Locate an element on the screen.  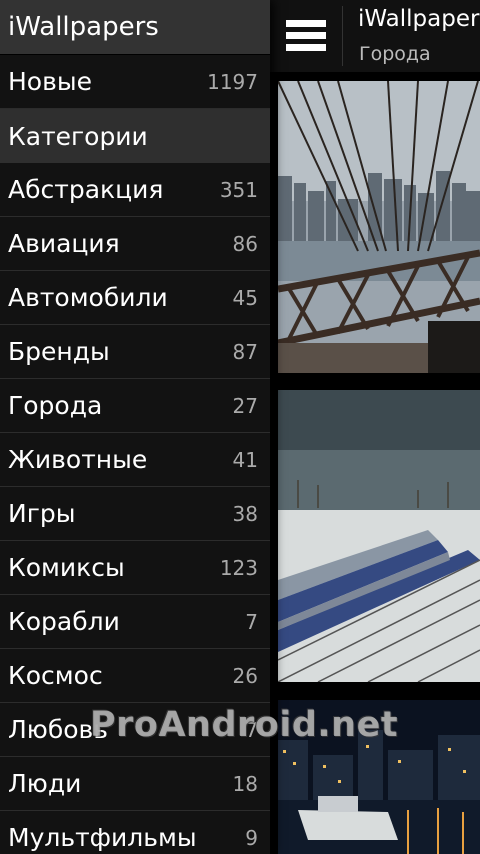
app-bar-divider is located at coordinates (342, 36).